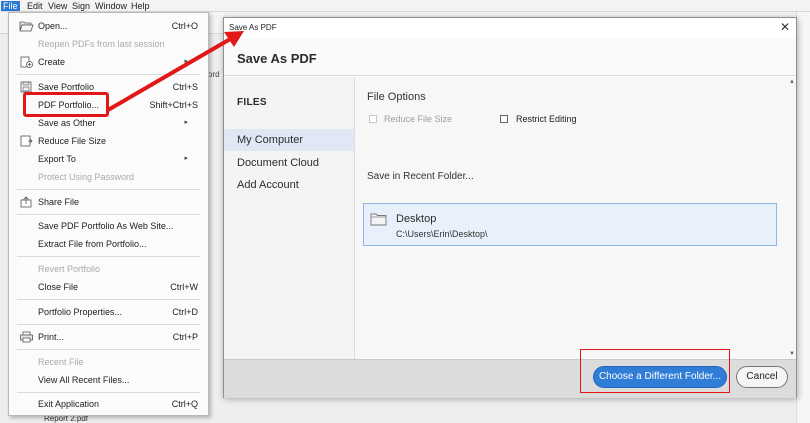 The image size is (810, 423). I want to click on sidebar-item-add-account: Add Account, so click(289, 185).